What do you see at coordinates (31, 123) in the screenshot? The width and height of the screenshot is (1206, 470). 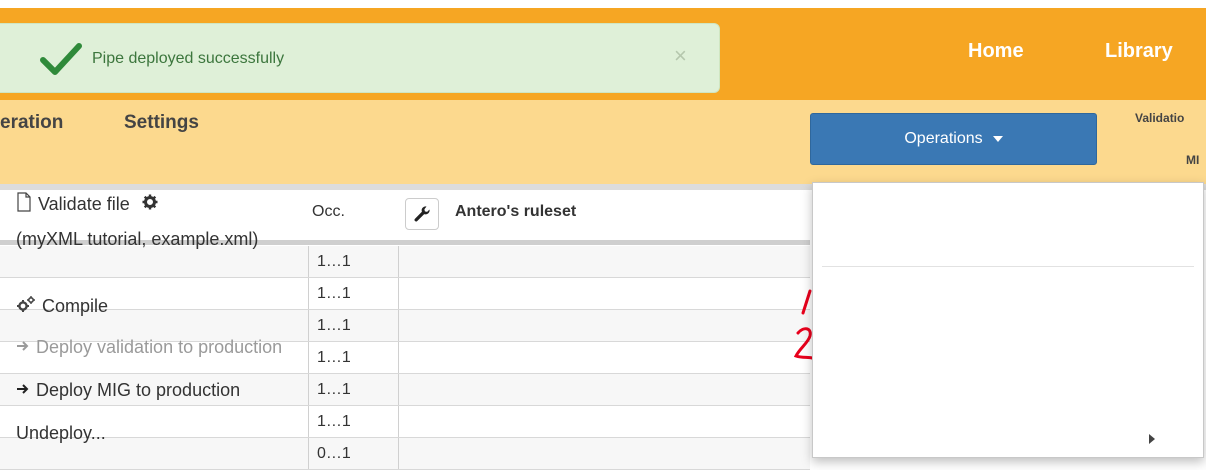 I see `tab-generation: eration` at bounding box center [31, 123].